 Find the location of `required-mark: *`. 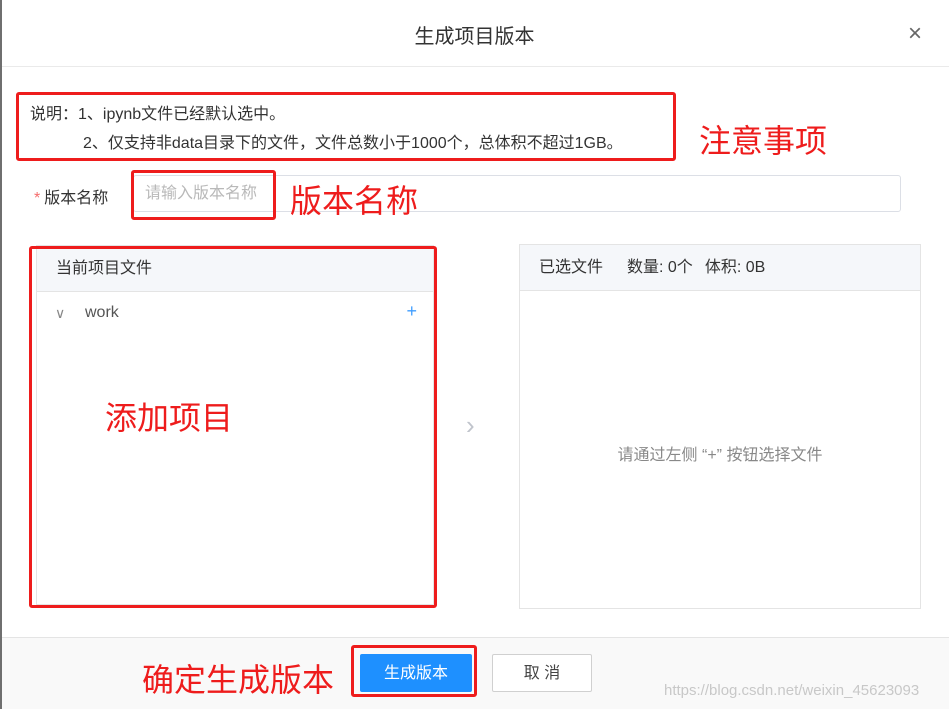

required-mark: * is located at coordinates (37, 198).